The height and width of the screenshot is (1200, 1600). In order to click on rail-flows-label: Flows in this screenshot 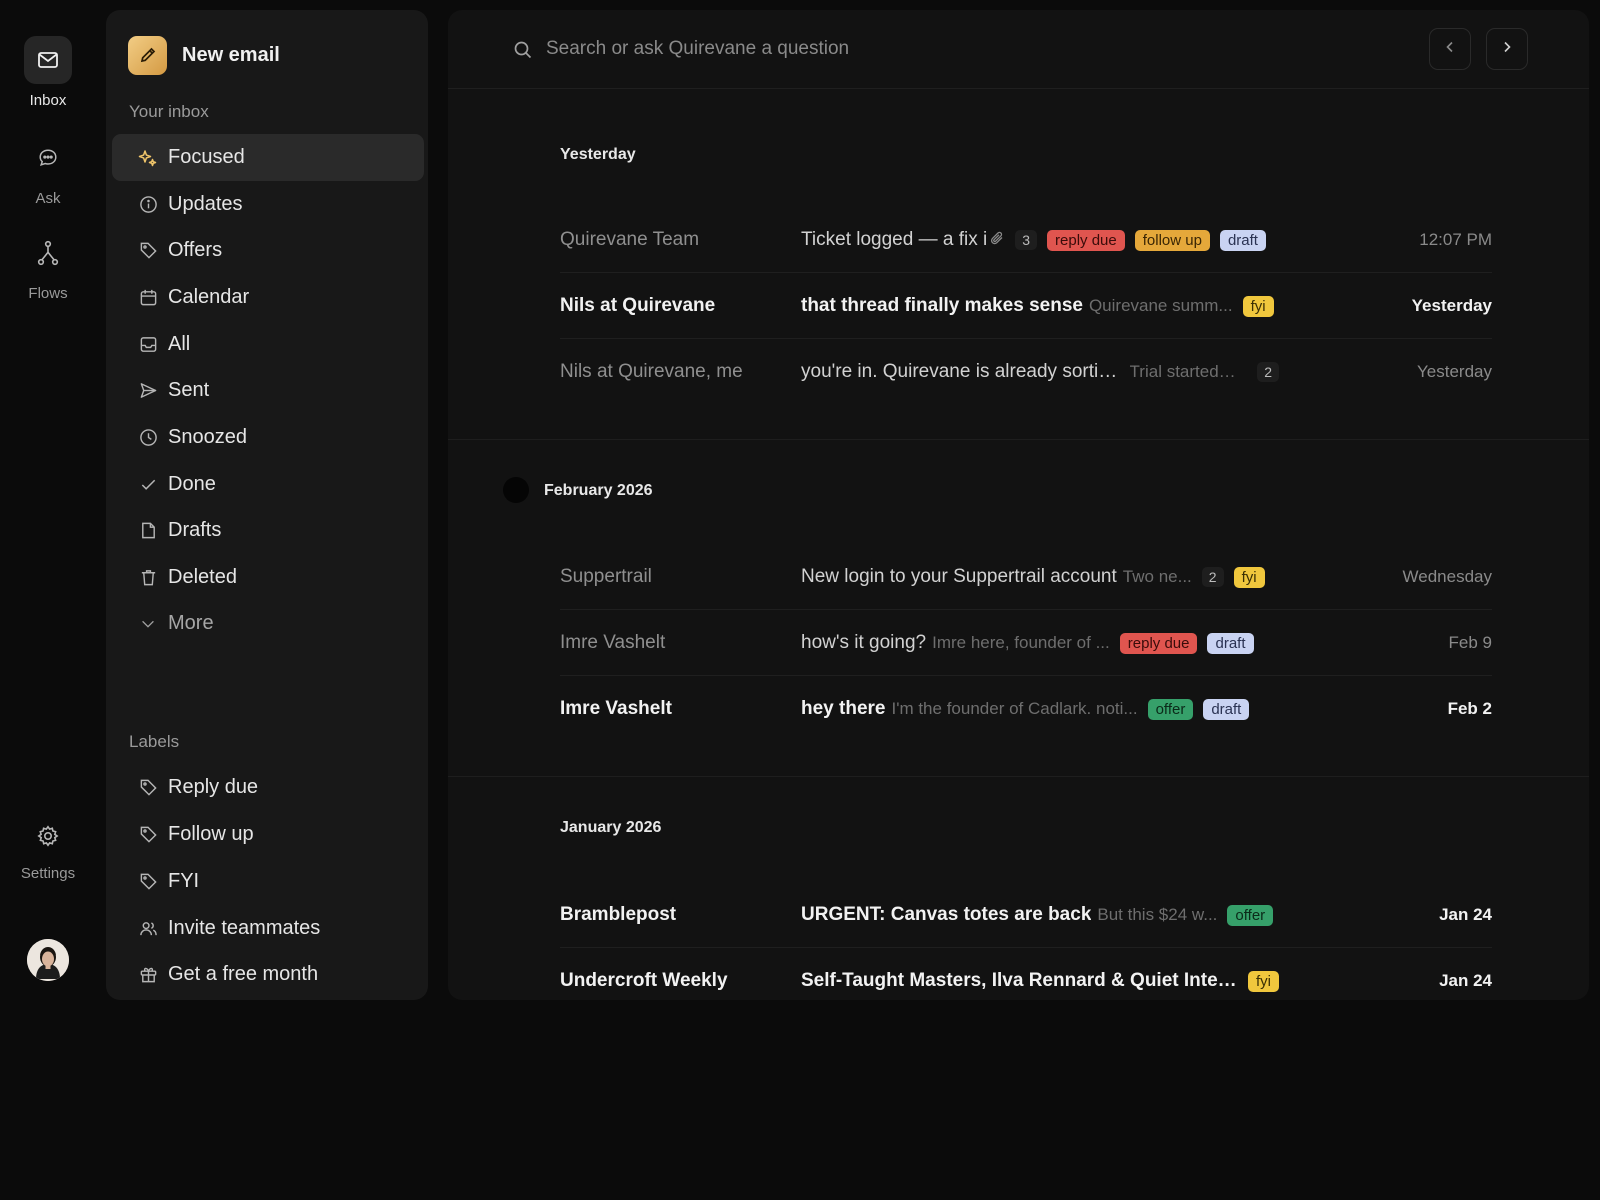, I will do `click(48, 293)`.